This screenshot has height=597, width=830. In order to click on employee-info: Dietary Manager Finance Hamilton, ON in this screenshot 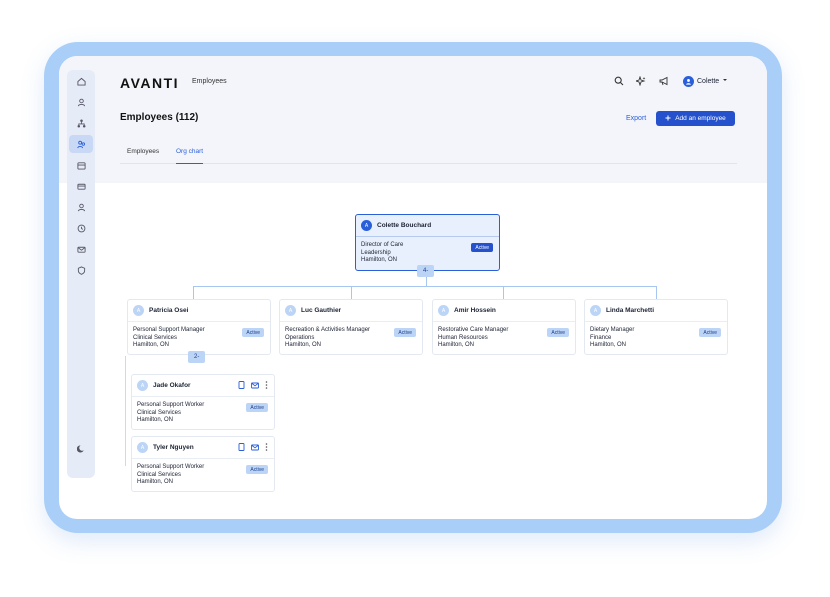, I will do `click(612, 338)`.